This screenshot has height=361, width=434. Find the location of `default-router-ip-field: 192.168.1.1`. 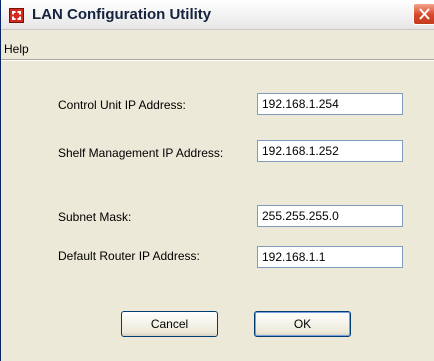

default-router-ip-field: 192.168.1.1 is located at coordinates (330, 257).